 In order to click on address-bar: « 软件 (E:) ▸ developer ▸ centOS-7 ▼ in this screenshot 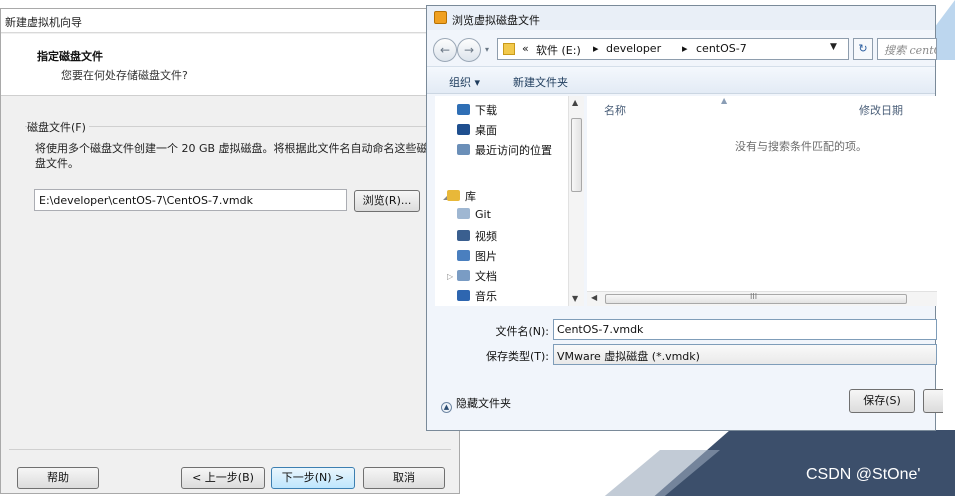, I will do `click(673, 49)`.